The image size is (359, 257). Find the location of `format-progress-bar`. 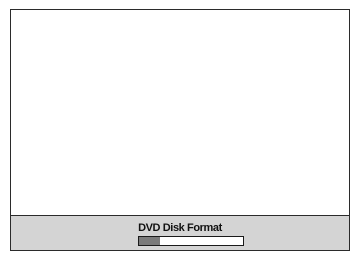

format-progress-bar is located at coordinates (191, 241).